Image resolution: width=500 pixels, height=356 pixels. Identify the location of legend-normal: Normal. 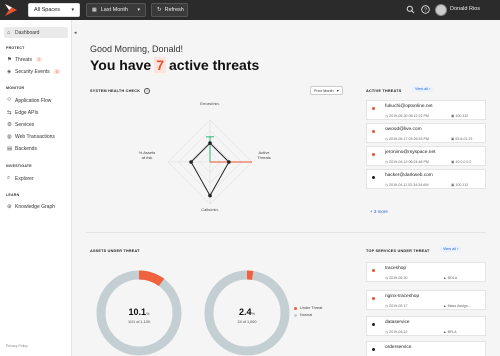
(303, 315).